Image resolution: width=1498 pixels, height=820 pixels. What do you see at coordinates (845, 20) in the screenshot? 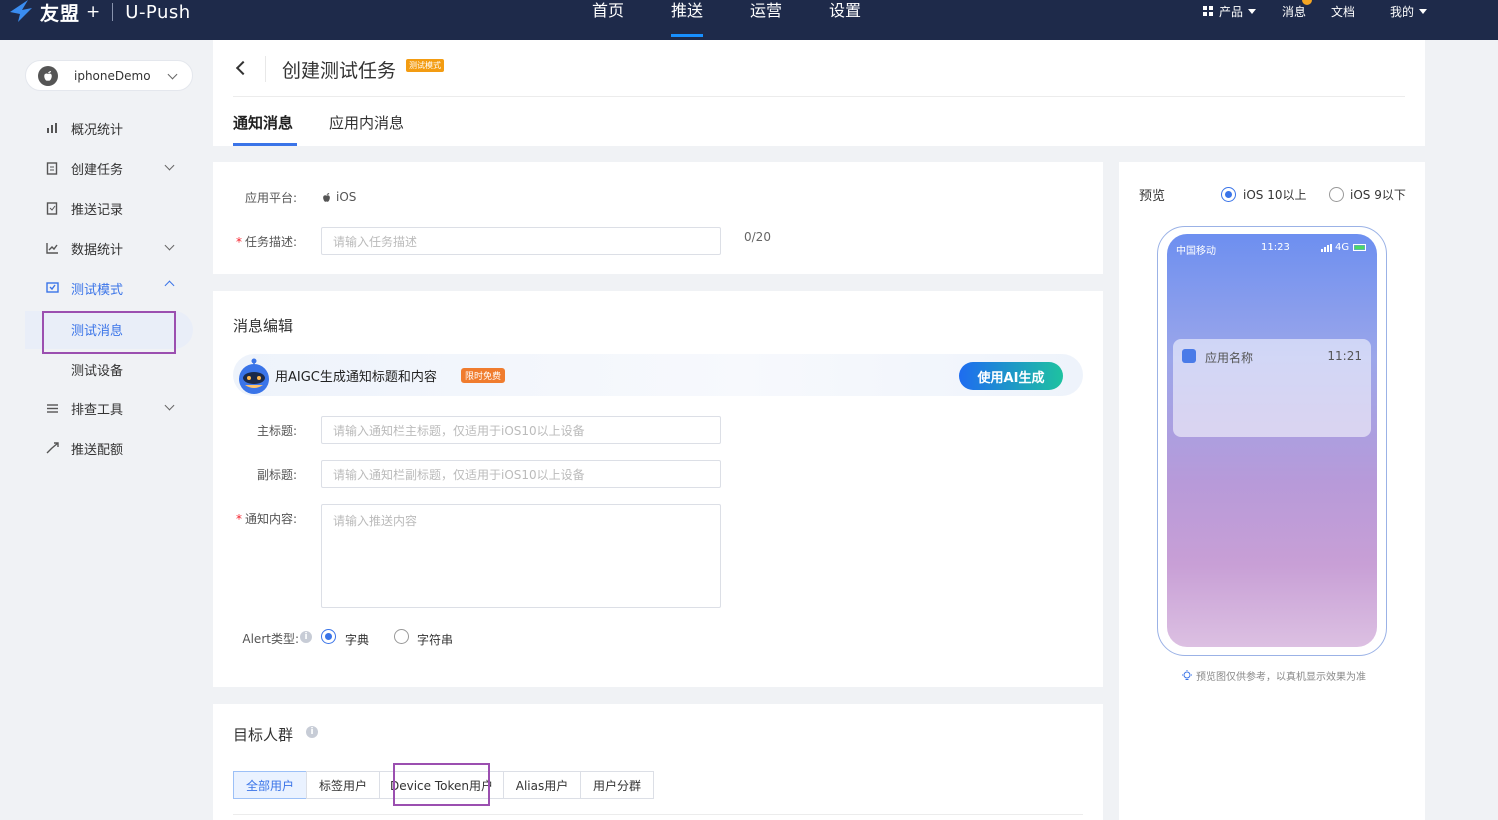
I see `nav-settings: 设置` at bounding box center [845, 20].